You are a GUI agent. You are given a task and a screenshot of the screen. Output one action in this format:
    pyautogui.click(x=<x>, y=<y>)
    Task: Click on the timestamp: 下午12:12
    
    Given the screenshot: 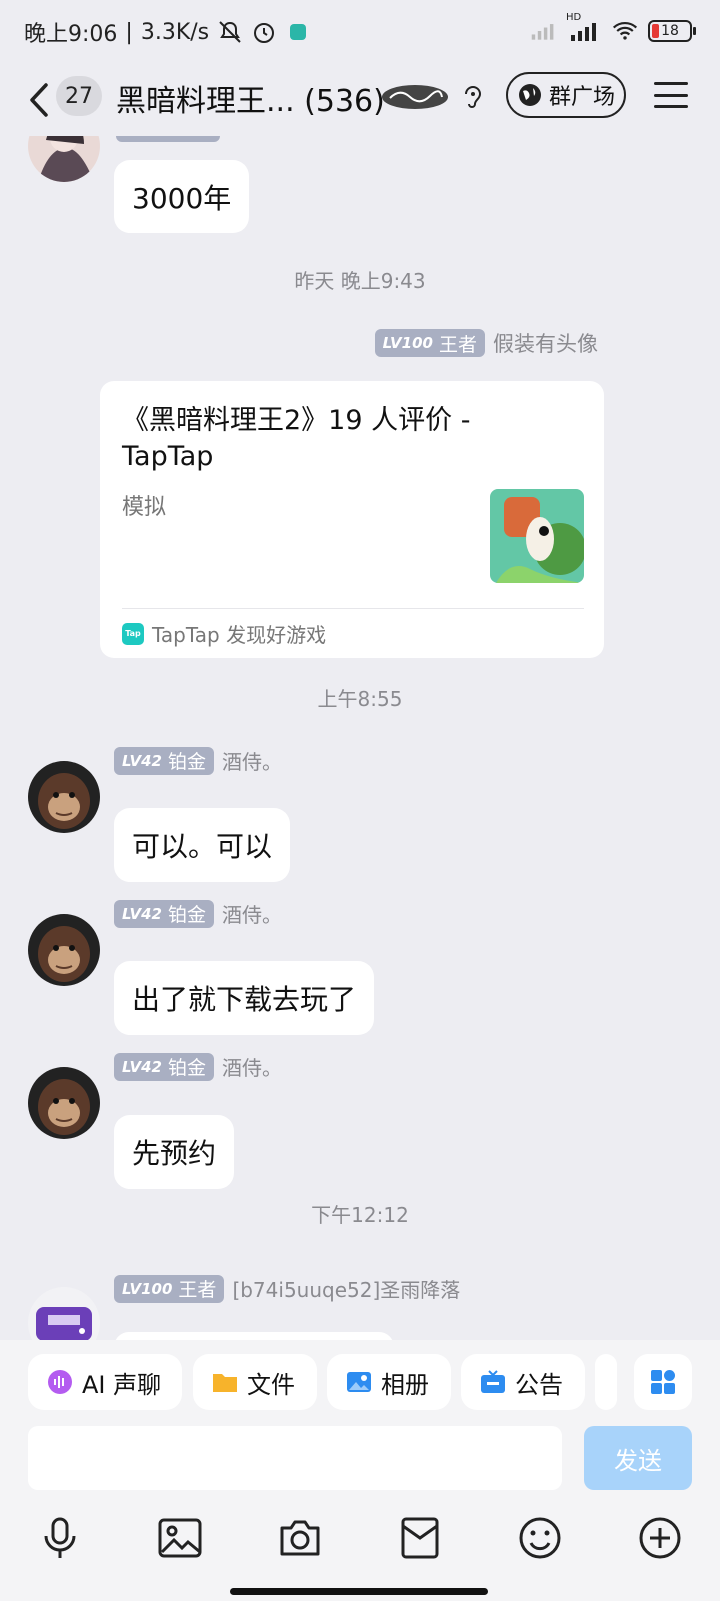 What is the action you would take?
    pyautogui.click(x=360, y=1215)
    